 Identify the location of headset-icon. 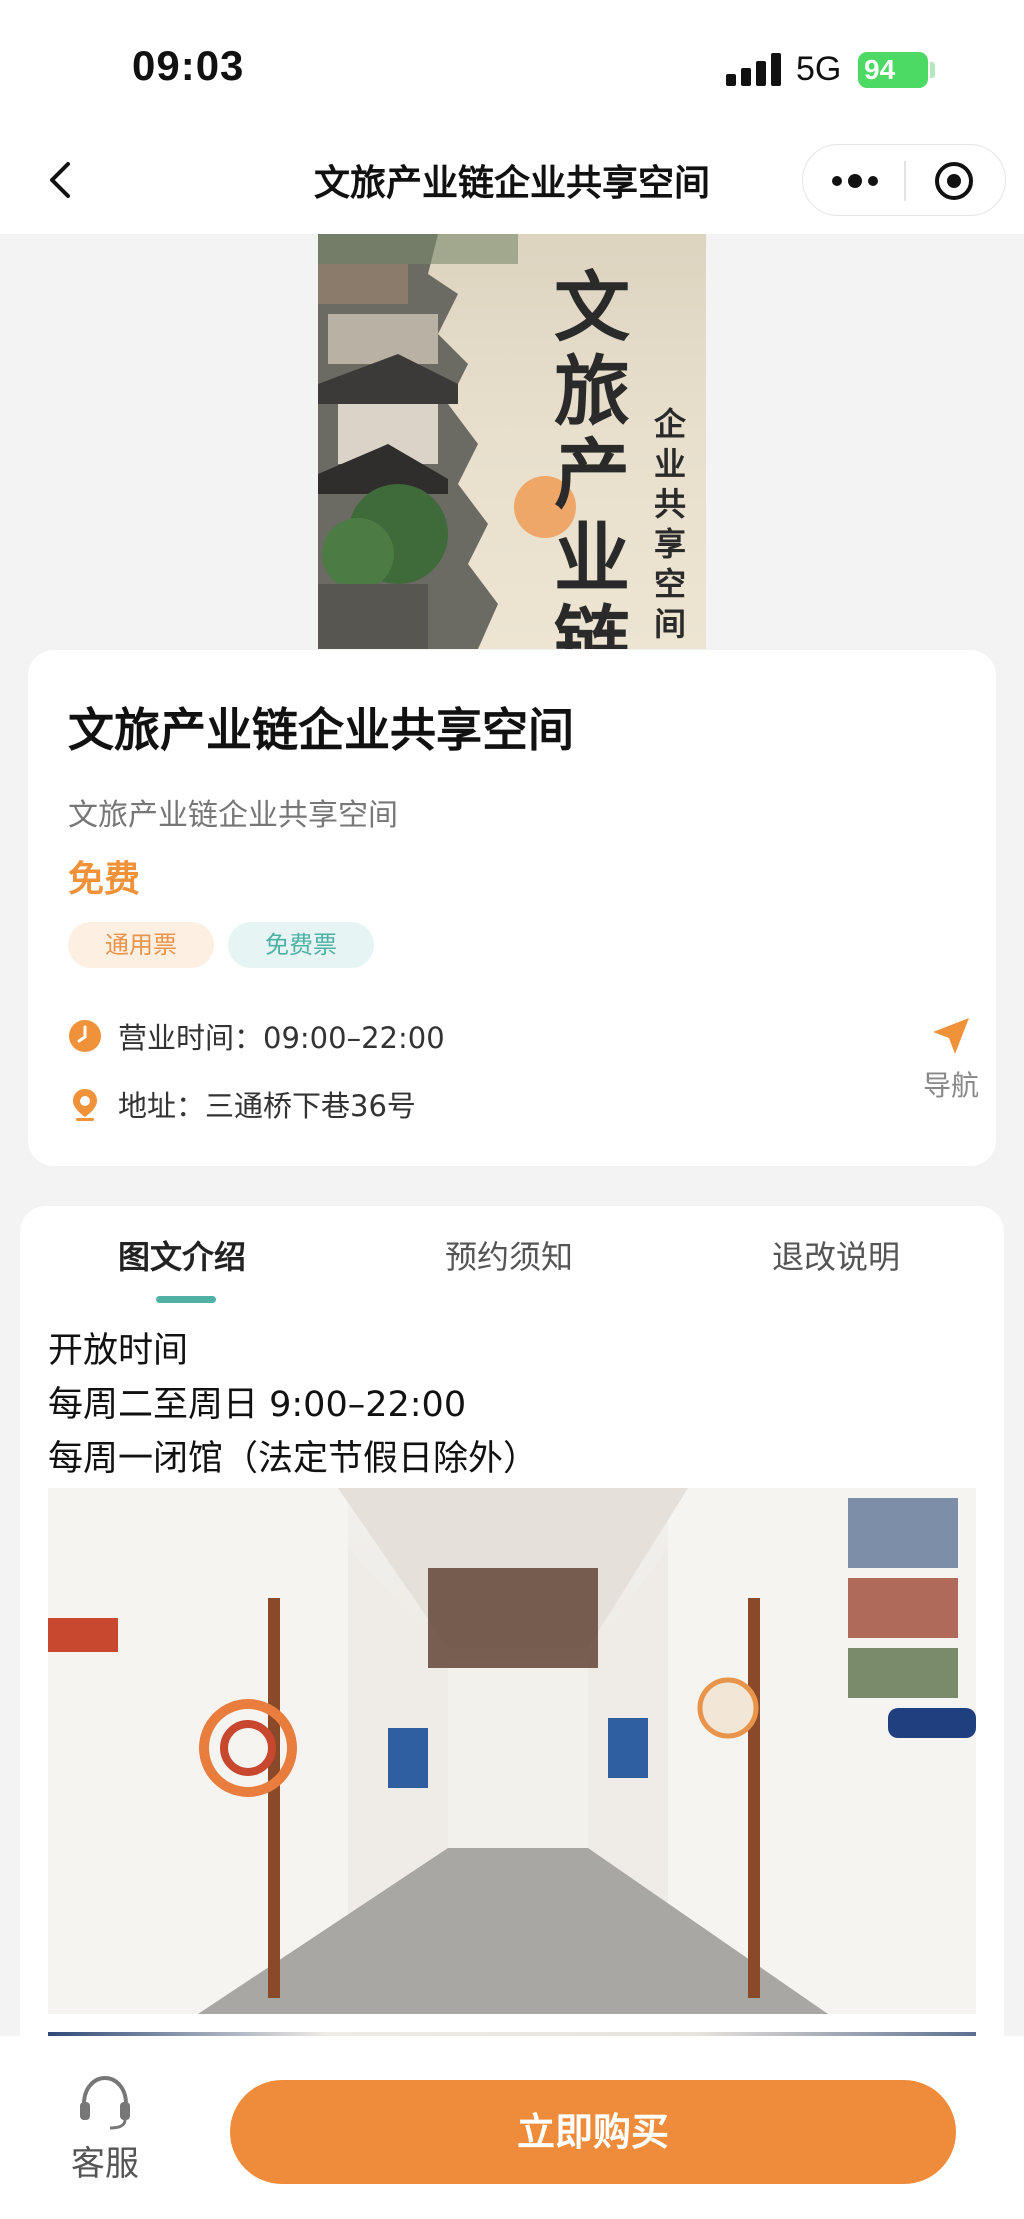
(105, 2102).